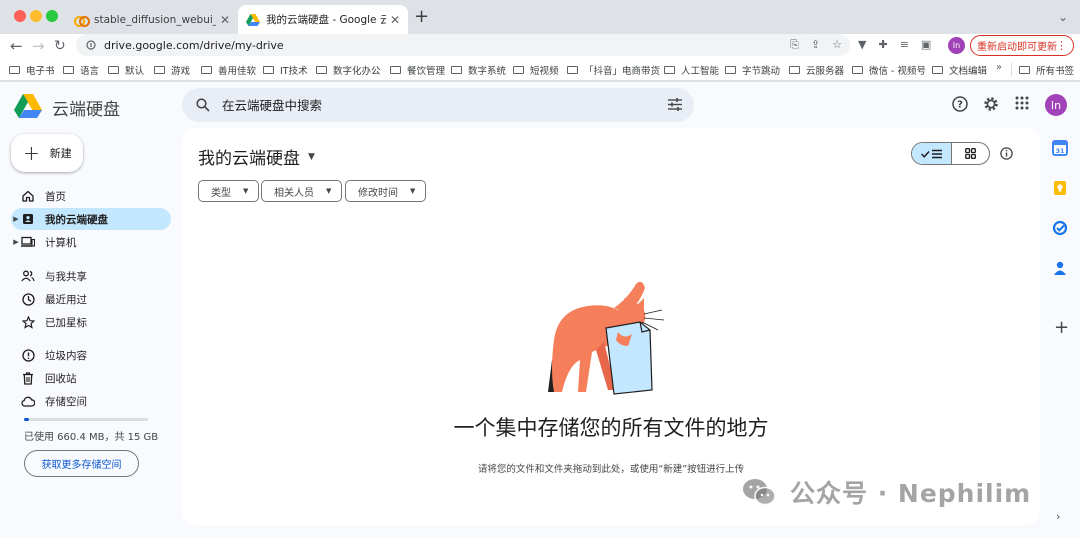 Image resolution: width=1080 pixels, height=537 pixels. What do you see at coordinates (152, 19) in the screenshot?
I see `tab-colab: stable_diffusion_webui_colab ✕` at bounding box center [152, 19].